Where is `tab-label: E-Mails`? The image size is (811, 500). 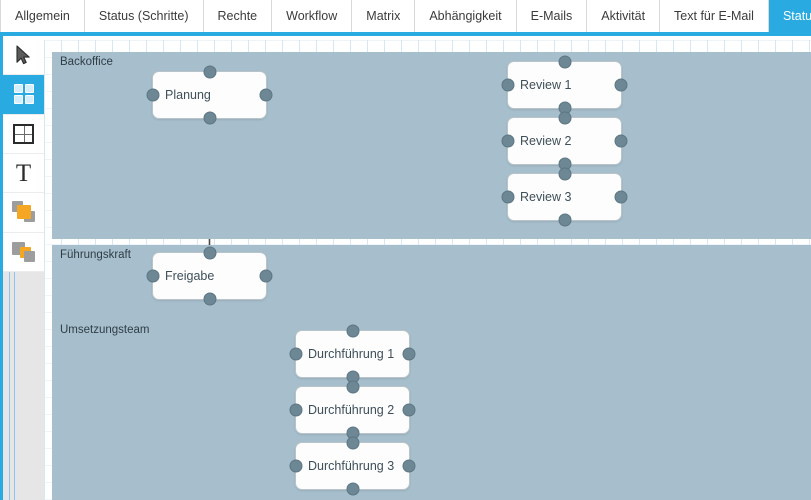
tab-label: E-Mails is located at coordinates (551, 16).